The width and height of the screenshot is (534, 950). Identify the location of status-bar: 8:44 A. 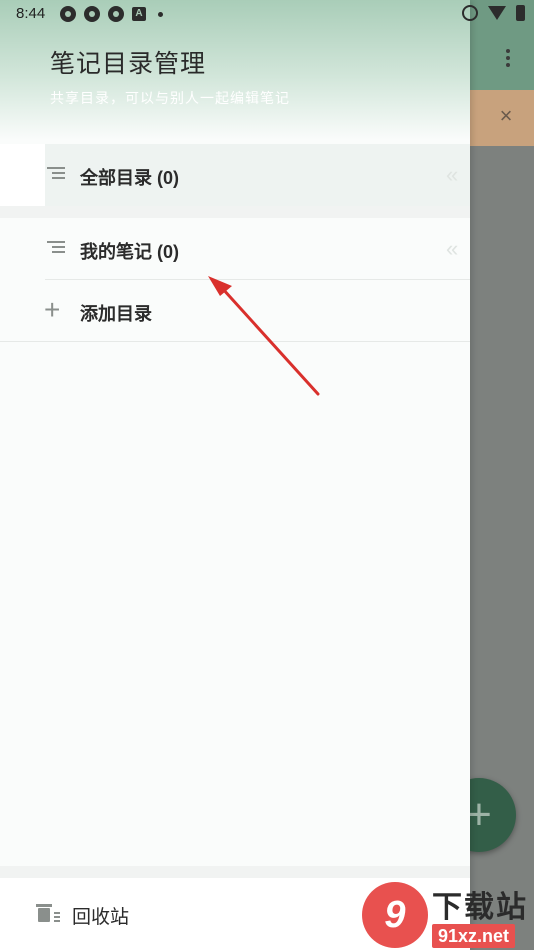
(267, 15).